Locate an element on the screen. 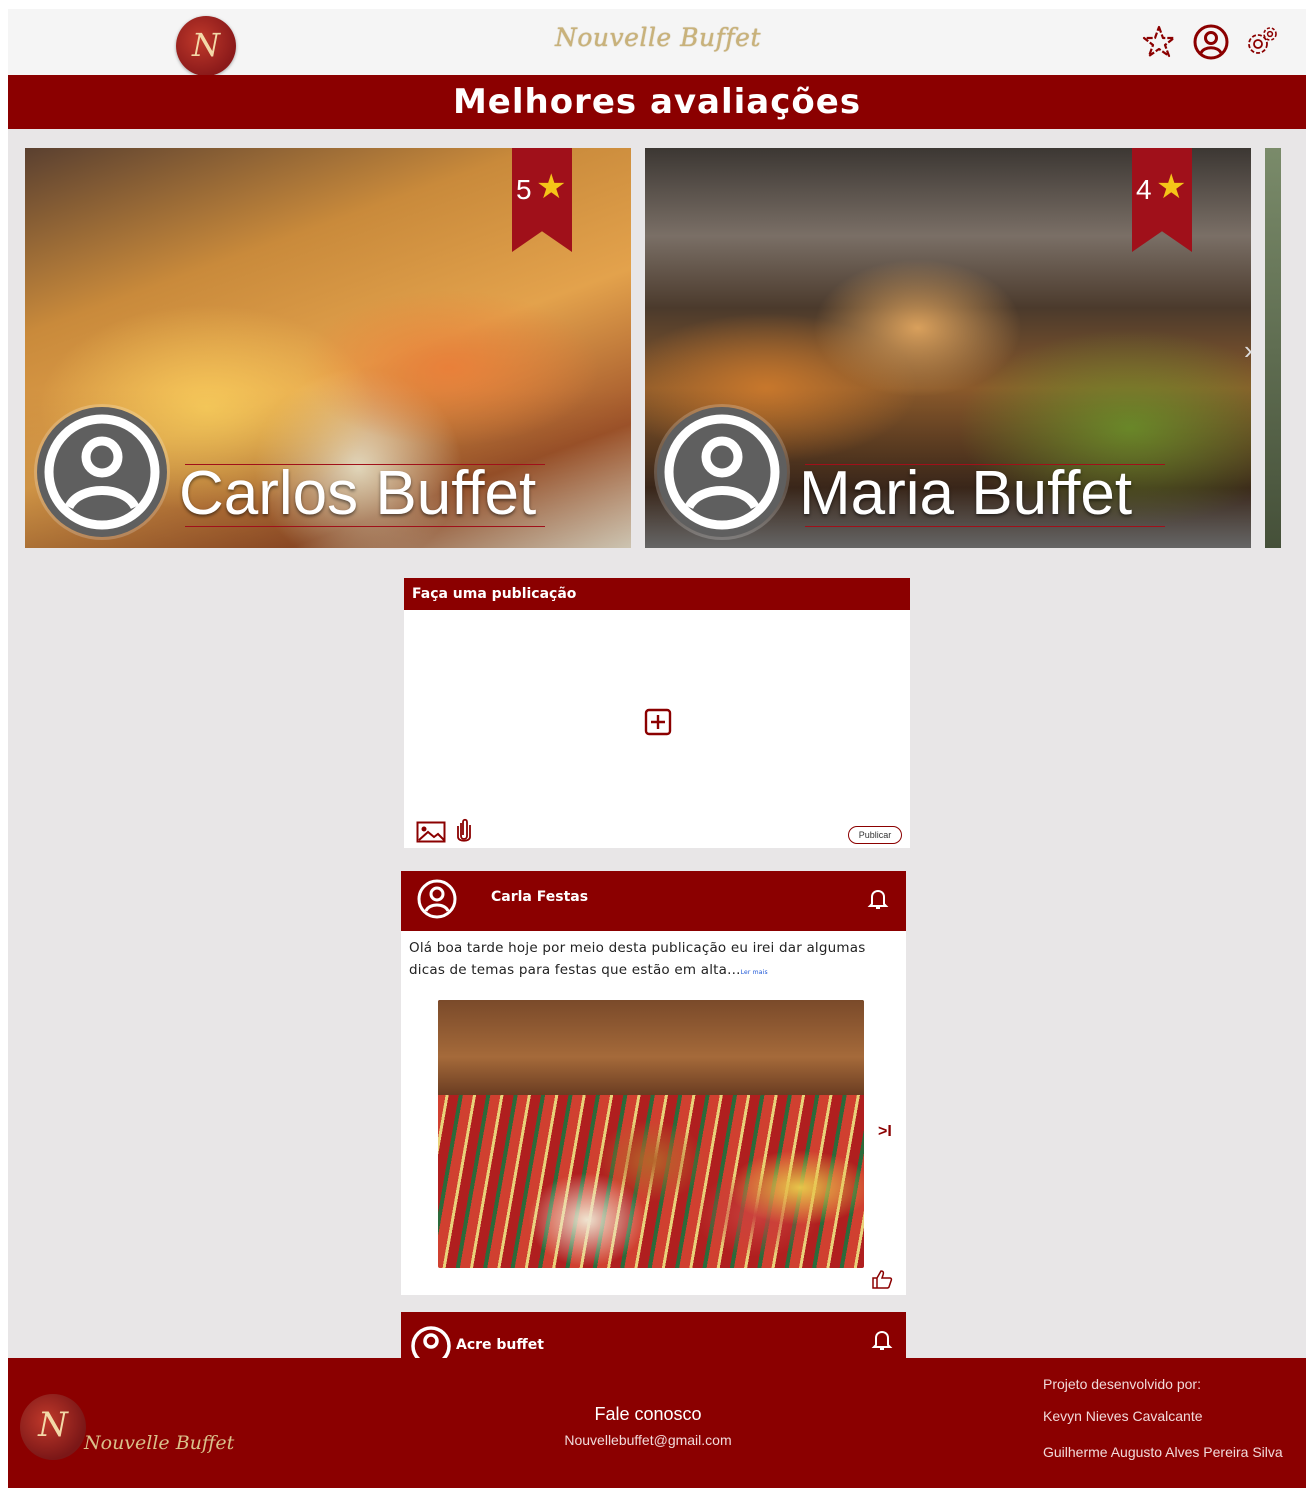  image-backdrop is located at coordinates (651, 1047).